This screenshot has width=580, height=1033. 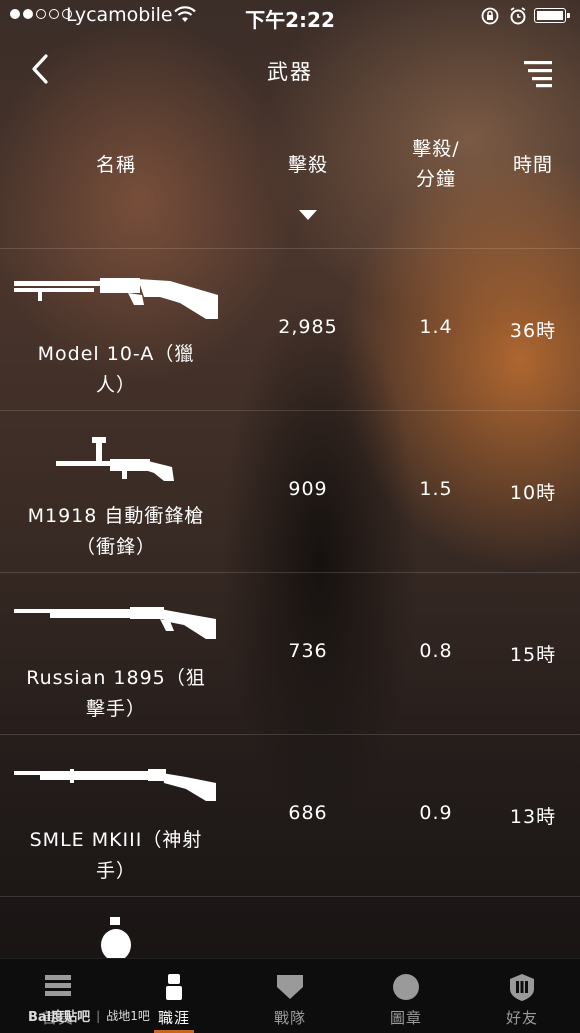 I want to click on column-header-kpm-line1: 擊殺/, so click(x=436, y=149).